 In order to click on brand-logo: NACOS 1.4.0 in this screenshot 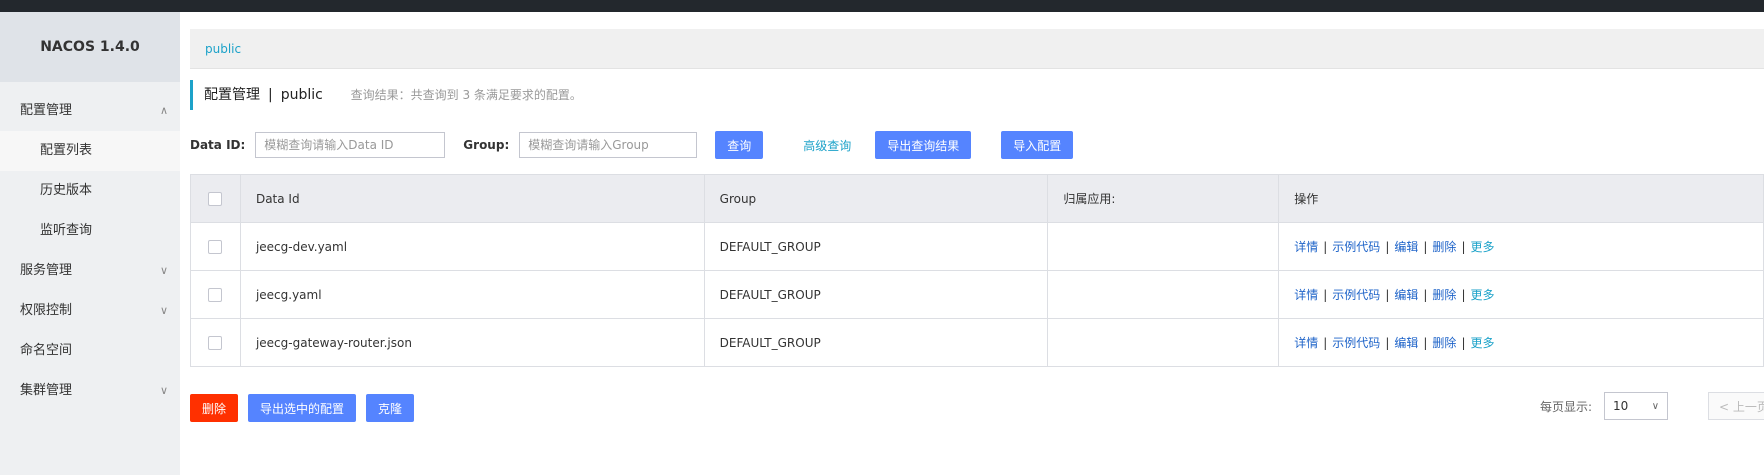, I will do `click(90, 47)`.